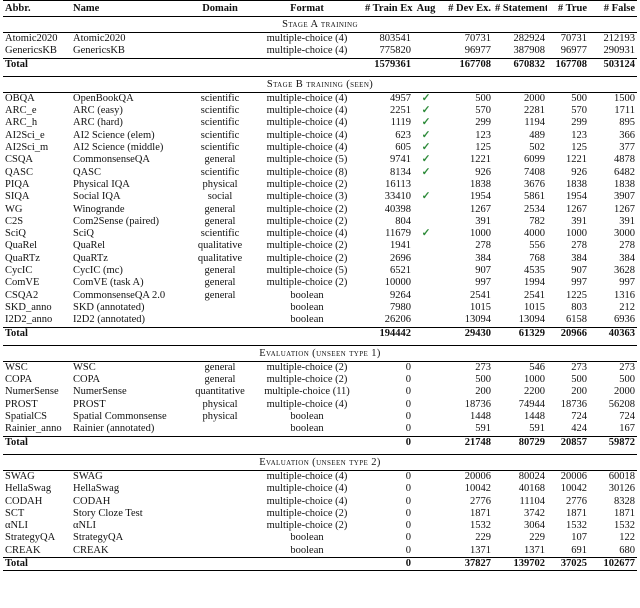 The width and height of the screenshot is (640, 608). Describe the element at coordinates (400, 111) in the screenshot. I see `cell-train-ex: 2251` at that location.